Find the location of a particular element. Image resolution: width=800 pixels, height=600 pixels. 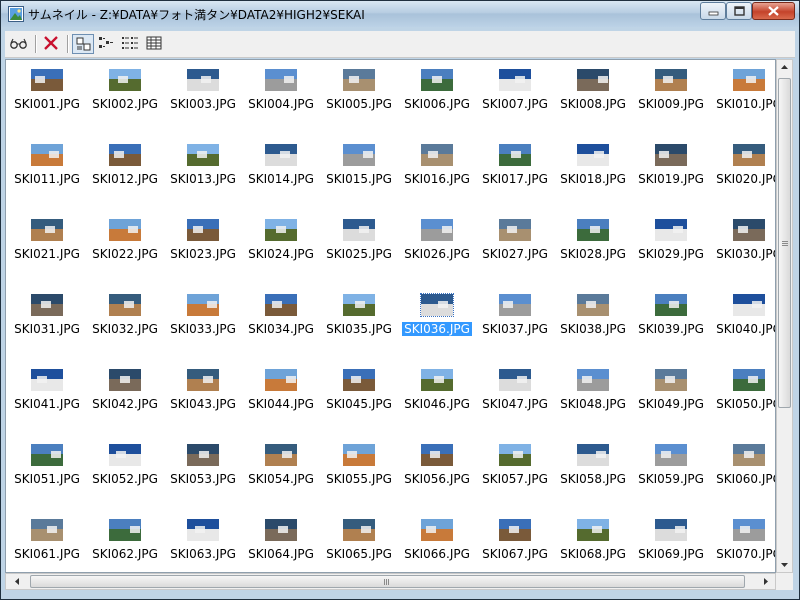

thumbnail-item: SKI063.JPG is located at coordinates (203, 541).